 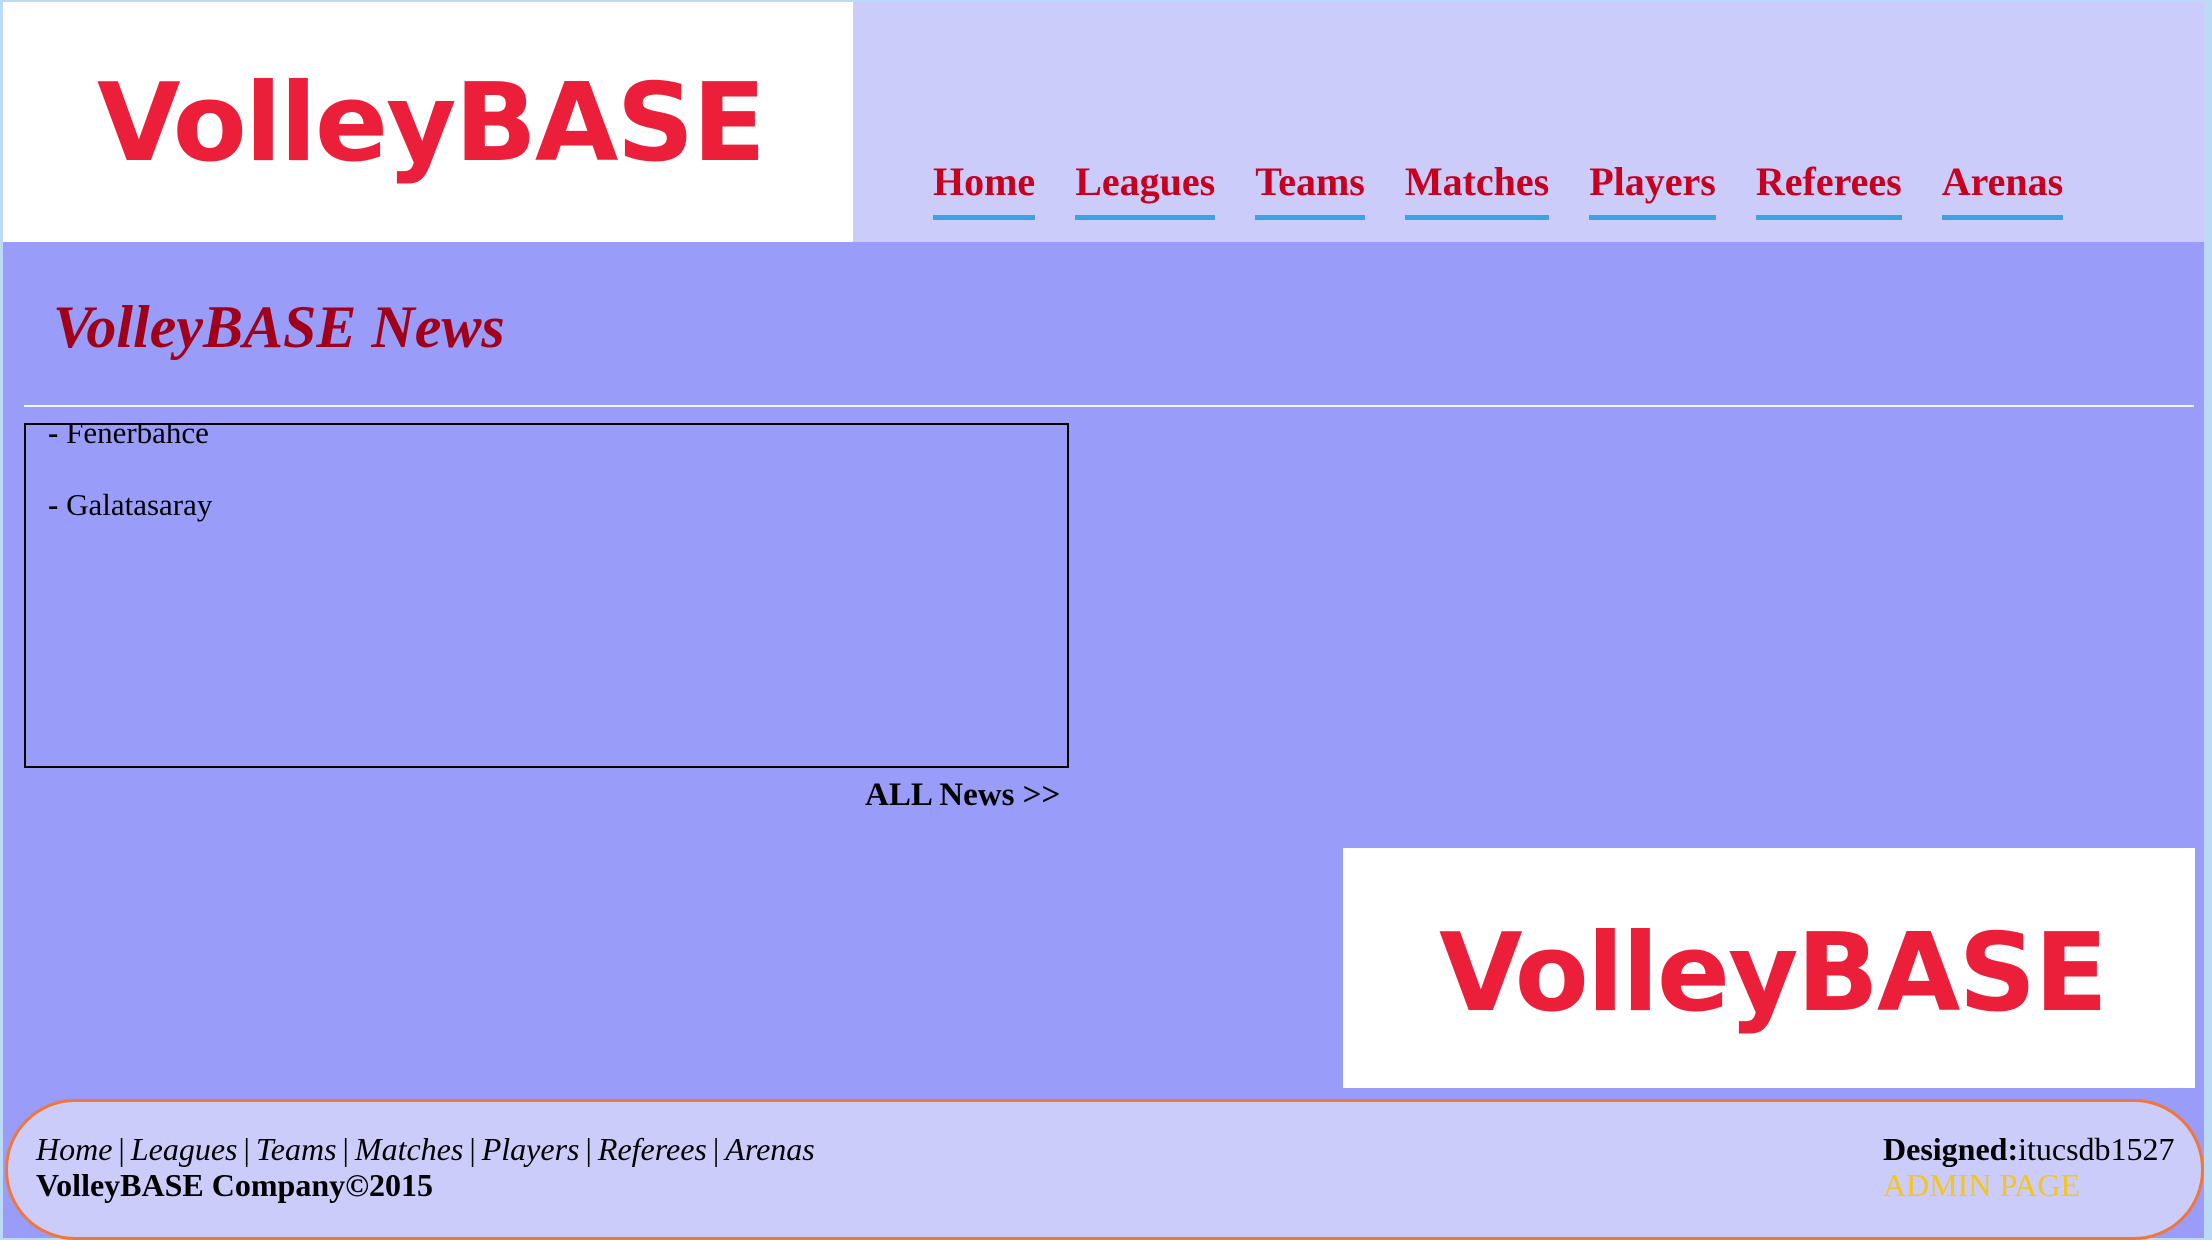 What do you see at coordinates (1951, 1149) in the screenshot?
I see `designed-label: Designed:` at bounding box center [1951, 1149].